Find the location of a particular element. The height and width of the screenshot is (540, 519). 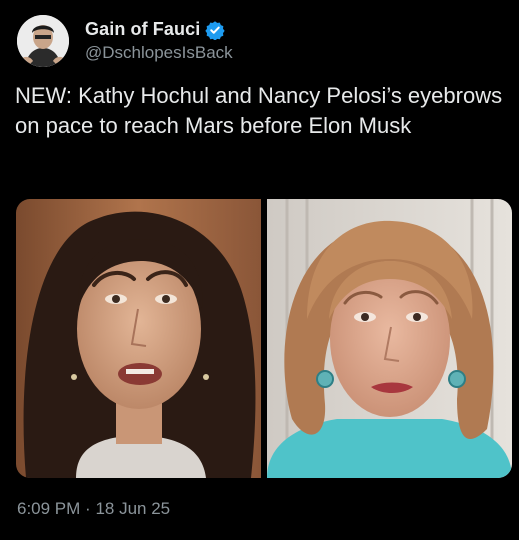

display-name: Gain of Fauci is located at coordinates (142, 29).